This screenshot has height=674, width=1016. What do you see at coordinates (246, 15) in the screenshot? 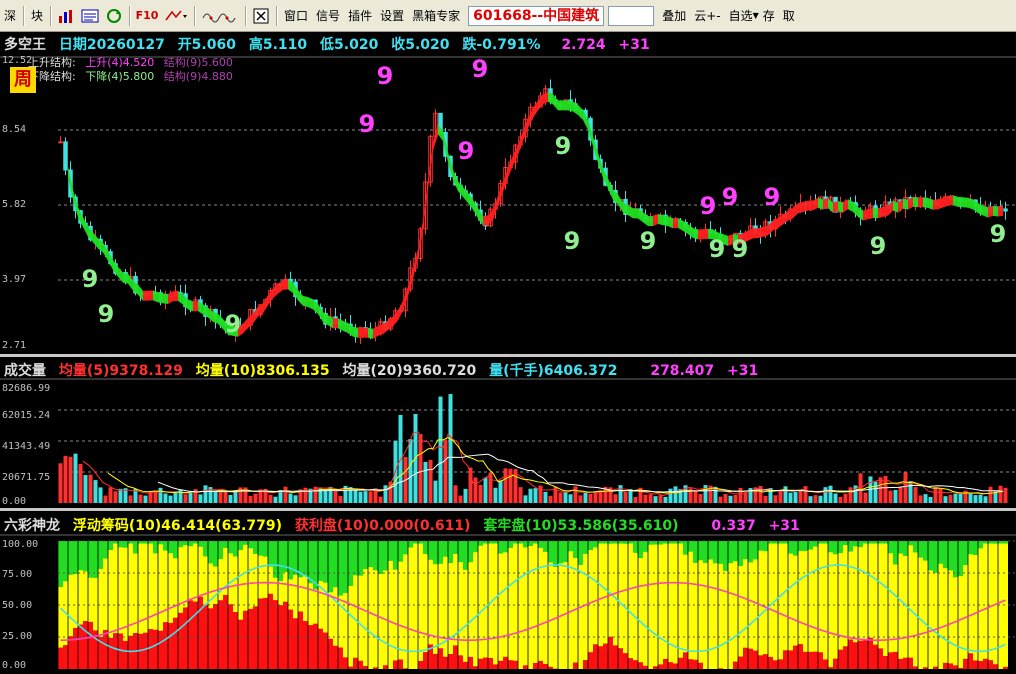
I see `toolbar-separator` at bounding box center [246, 15].